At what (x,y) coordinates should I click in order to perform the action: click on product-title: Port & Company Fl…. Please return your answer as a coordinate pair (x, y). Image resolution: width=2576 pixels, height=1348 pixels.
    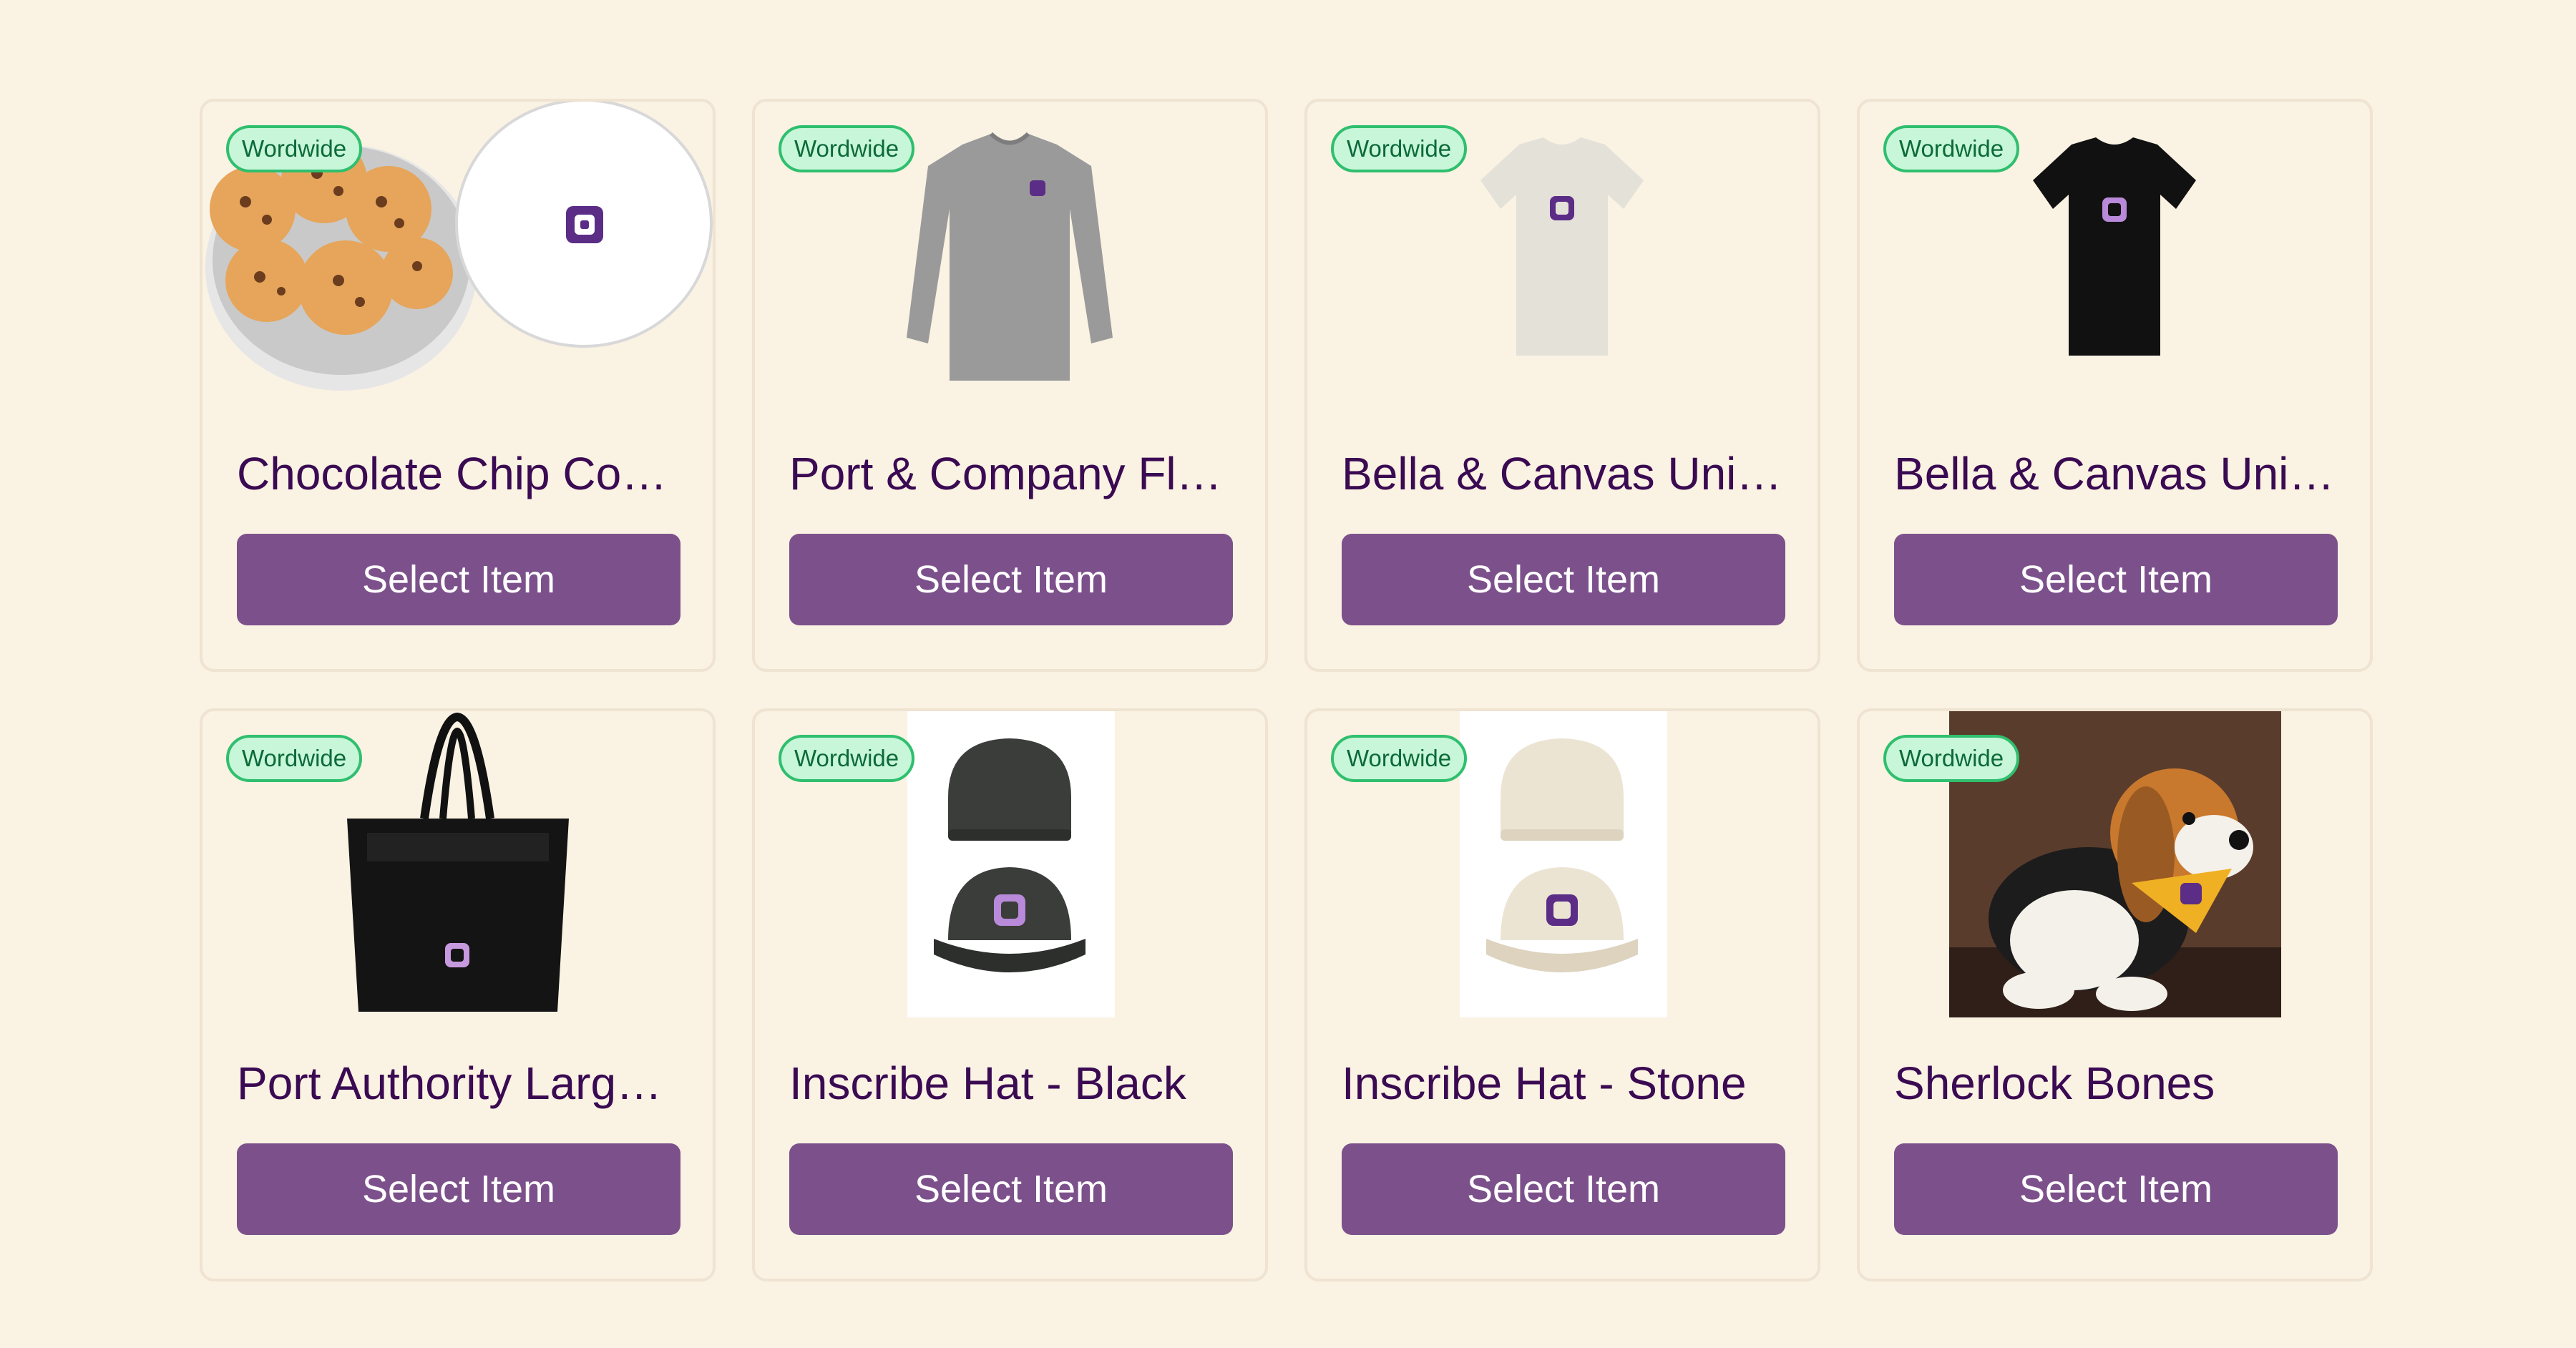
    Looking at the image, I should click on (1005, 473).